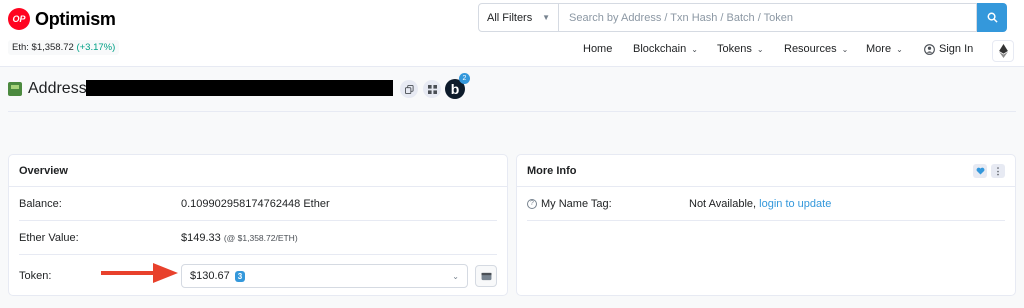  I want to click on ether-value: $149.33 (@ $1,358.72/ETH), so click(239, 238).